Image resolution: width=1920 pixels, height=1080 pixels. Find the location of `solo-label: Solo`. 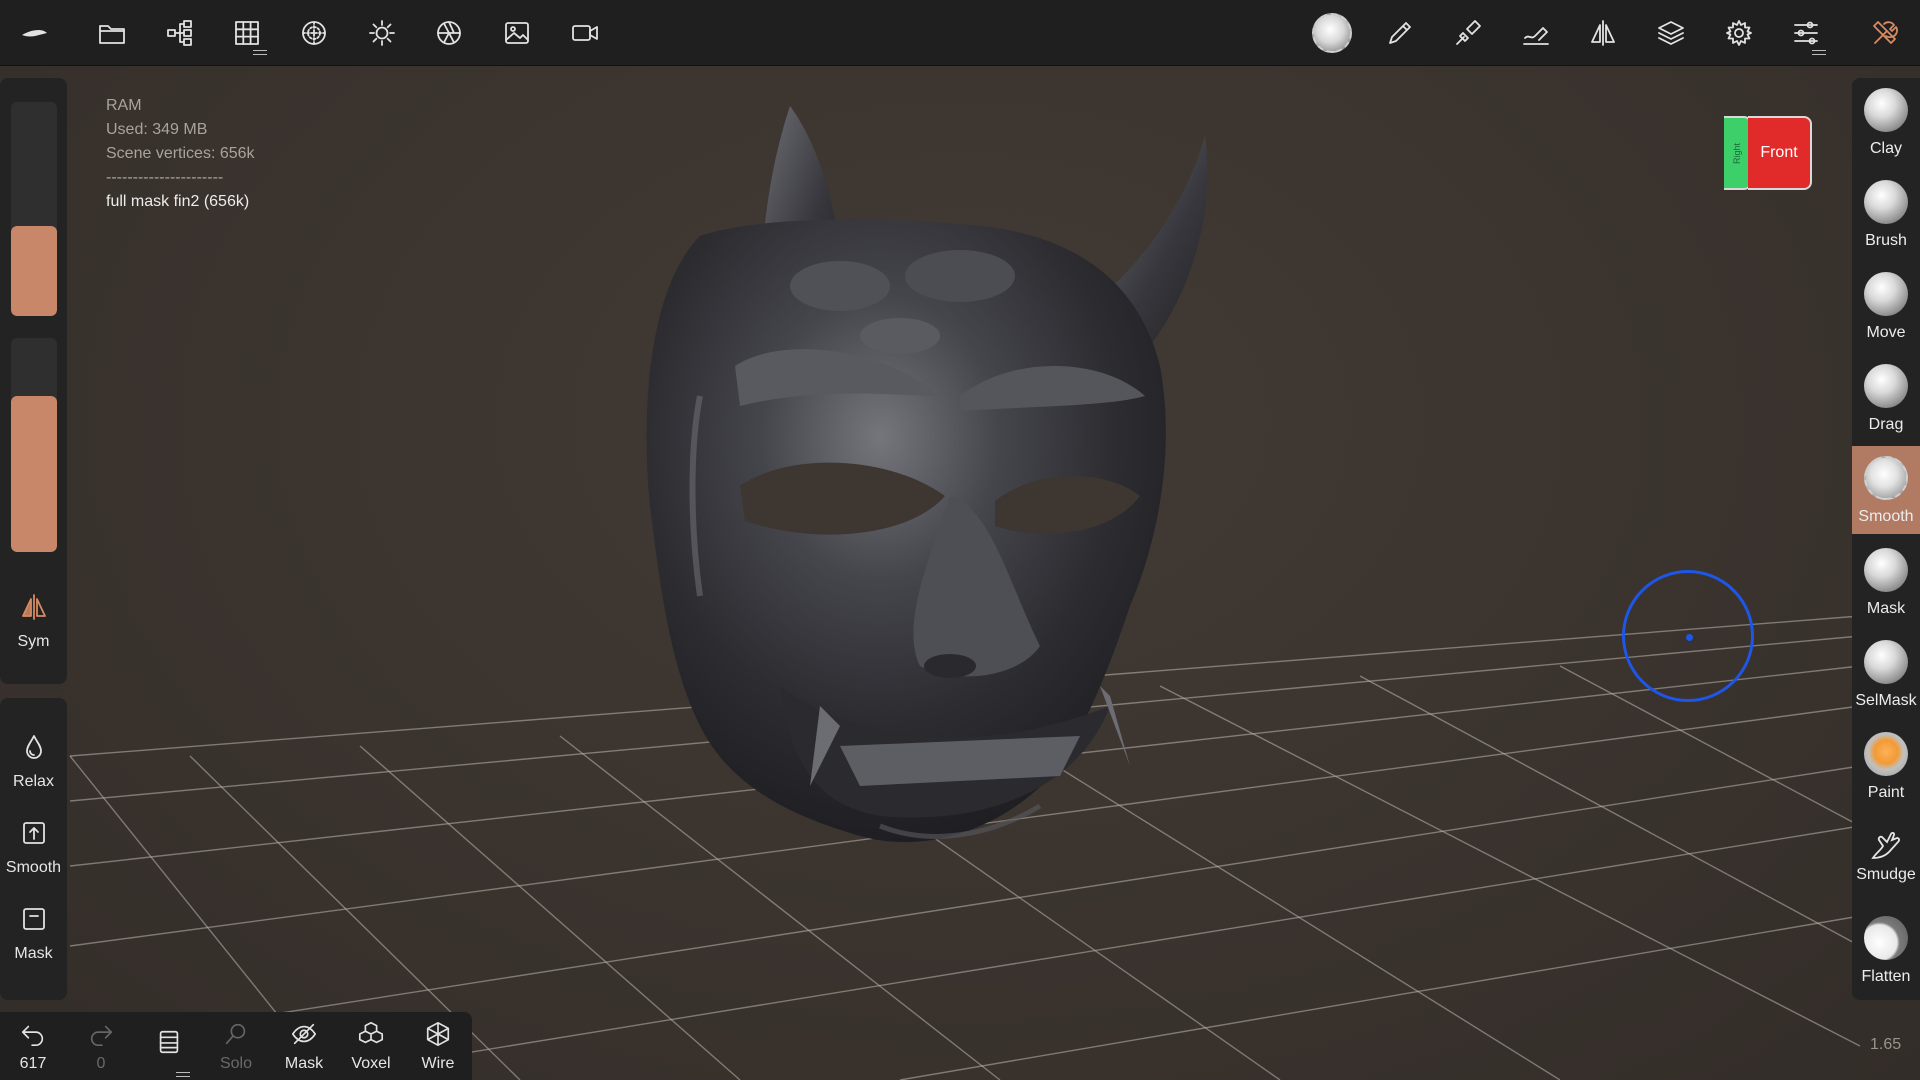

solo-label: Solo is located at coordinates (236, 1063).